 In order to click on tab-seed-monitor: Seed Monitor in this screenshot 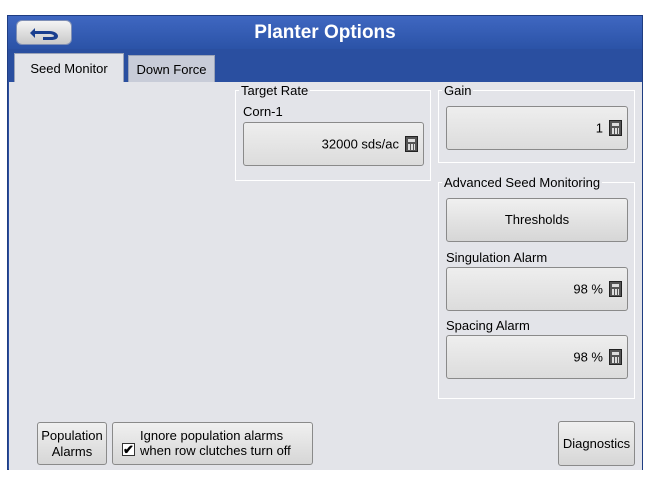, I will do `click(69, 68)`.